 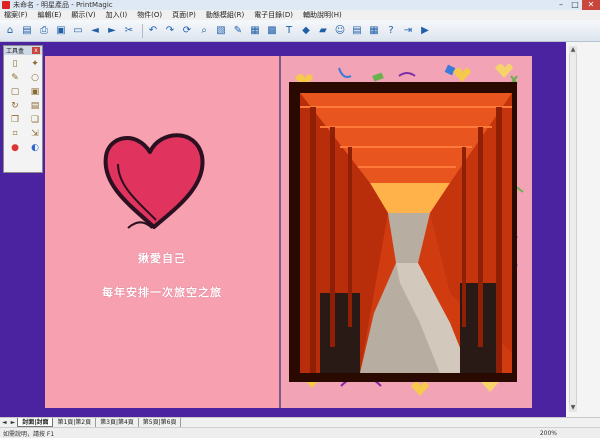 I want to click on scroll-up-arrow: ▲, so click(x=573, y=50).